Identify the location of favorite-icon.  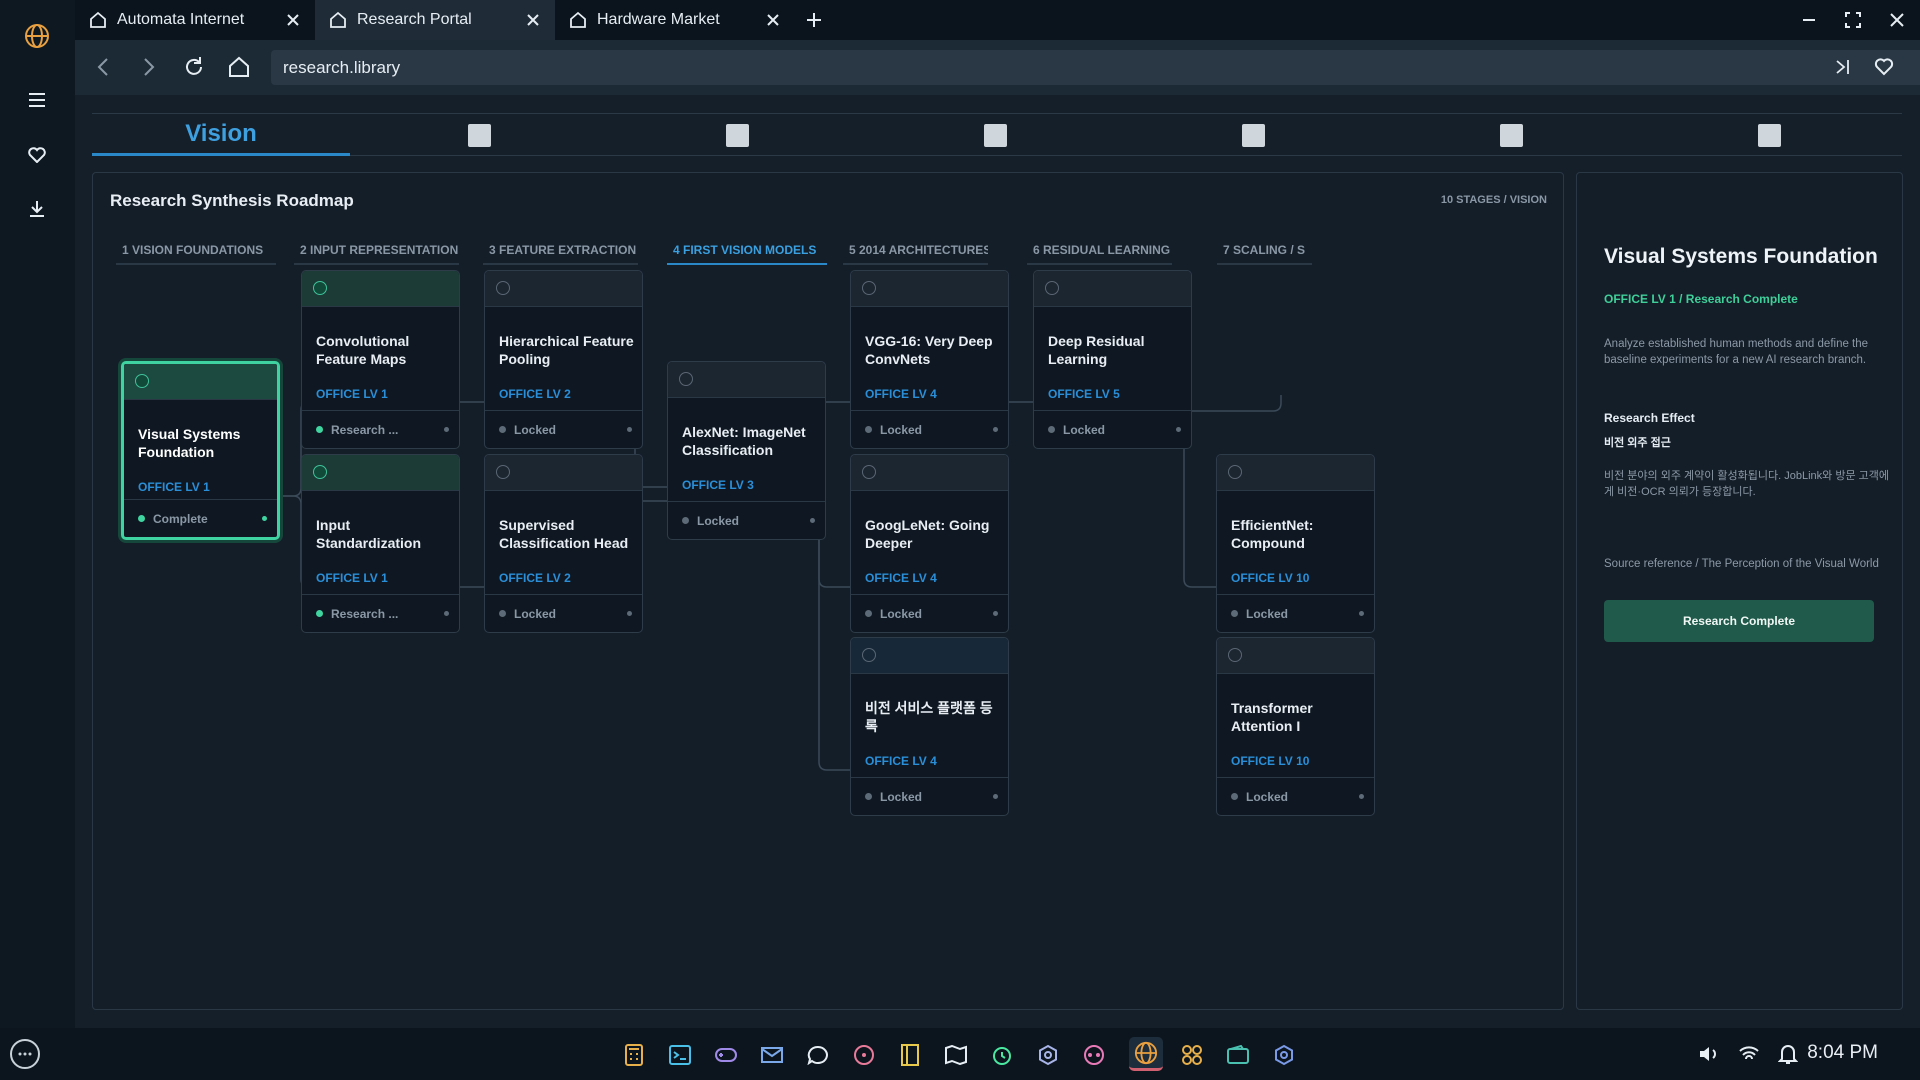
(37, 155).